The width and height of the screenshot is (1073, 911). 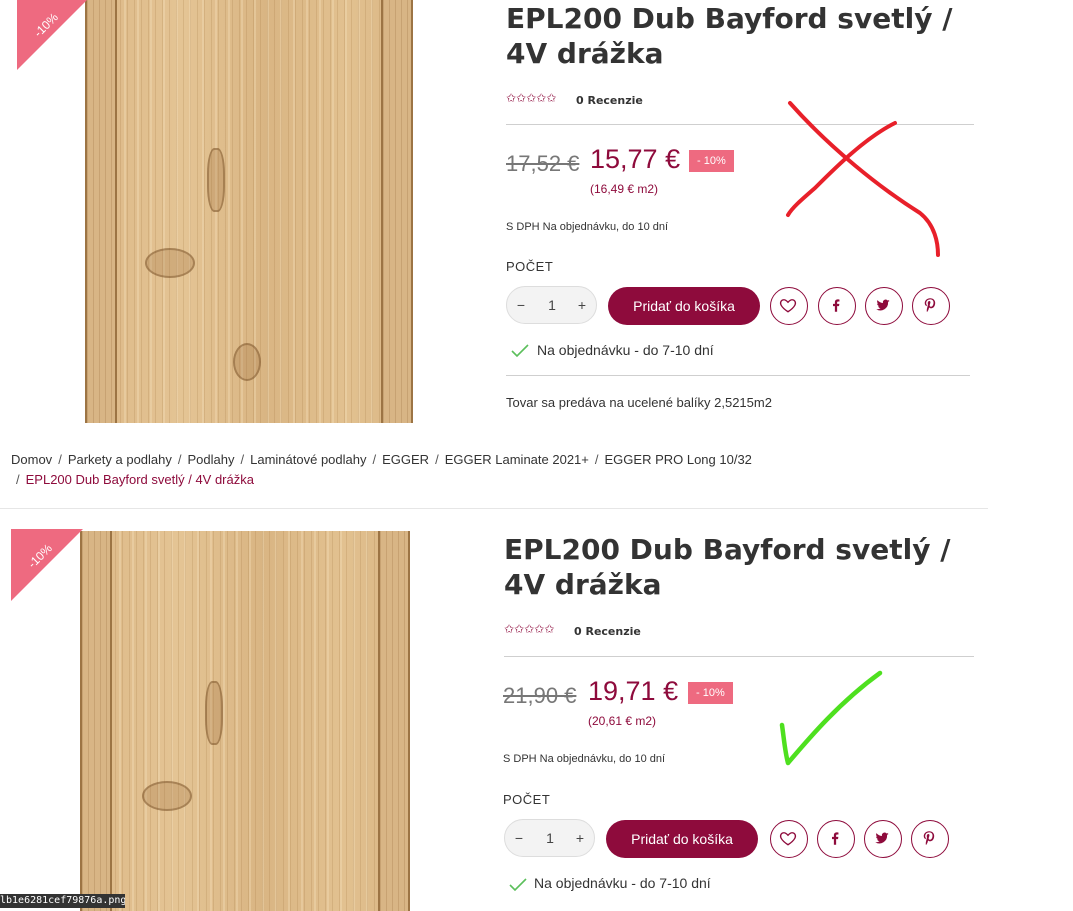 I want to click on breadcrumb-item: EGGER PRO Long 10/32, so click(x=678, y=459).